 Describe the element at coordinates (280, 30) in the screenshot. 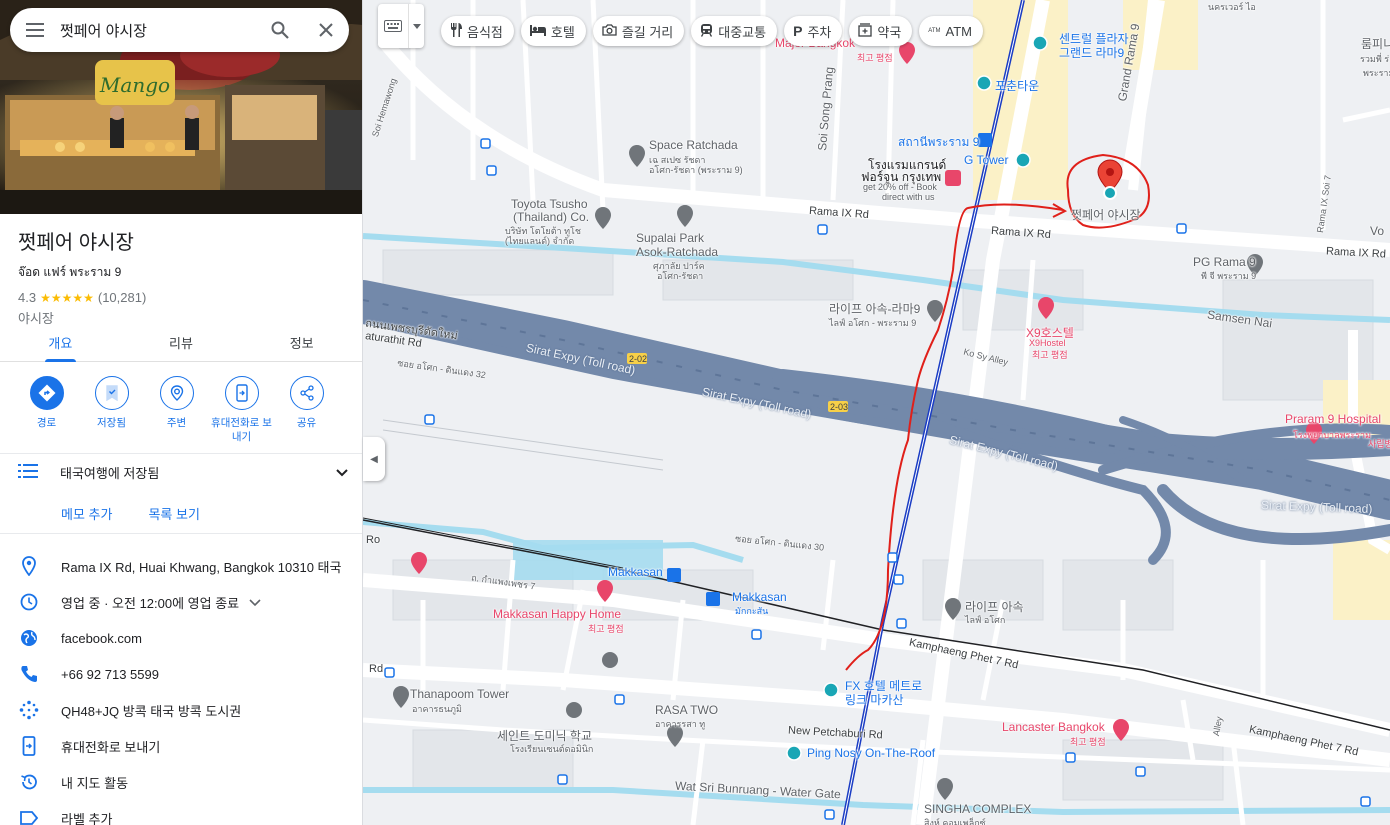

I see `search-icon` at that location.